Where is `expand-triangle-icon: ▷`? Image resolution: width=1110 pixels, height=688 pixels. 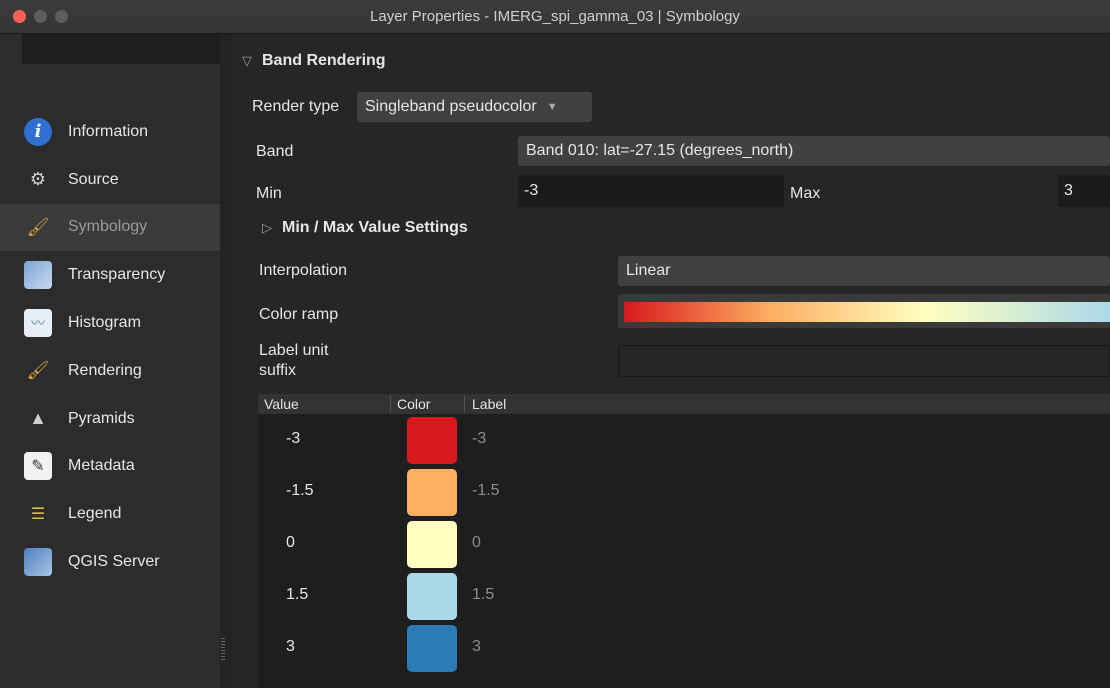
expand-triangle-icon: ▷ is located at coordinates (267, 227).